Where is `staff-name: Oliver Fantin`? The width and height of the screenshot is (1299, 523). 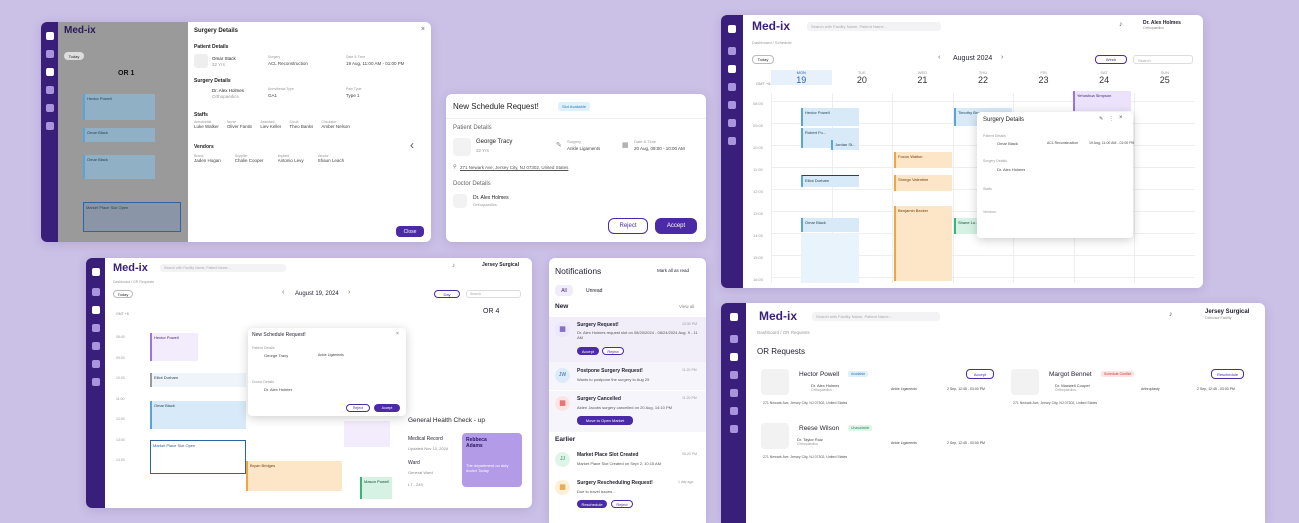
staff-name: Oliver Fantin is located at coordinates (239, 126).